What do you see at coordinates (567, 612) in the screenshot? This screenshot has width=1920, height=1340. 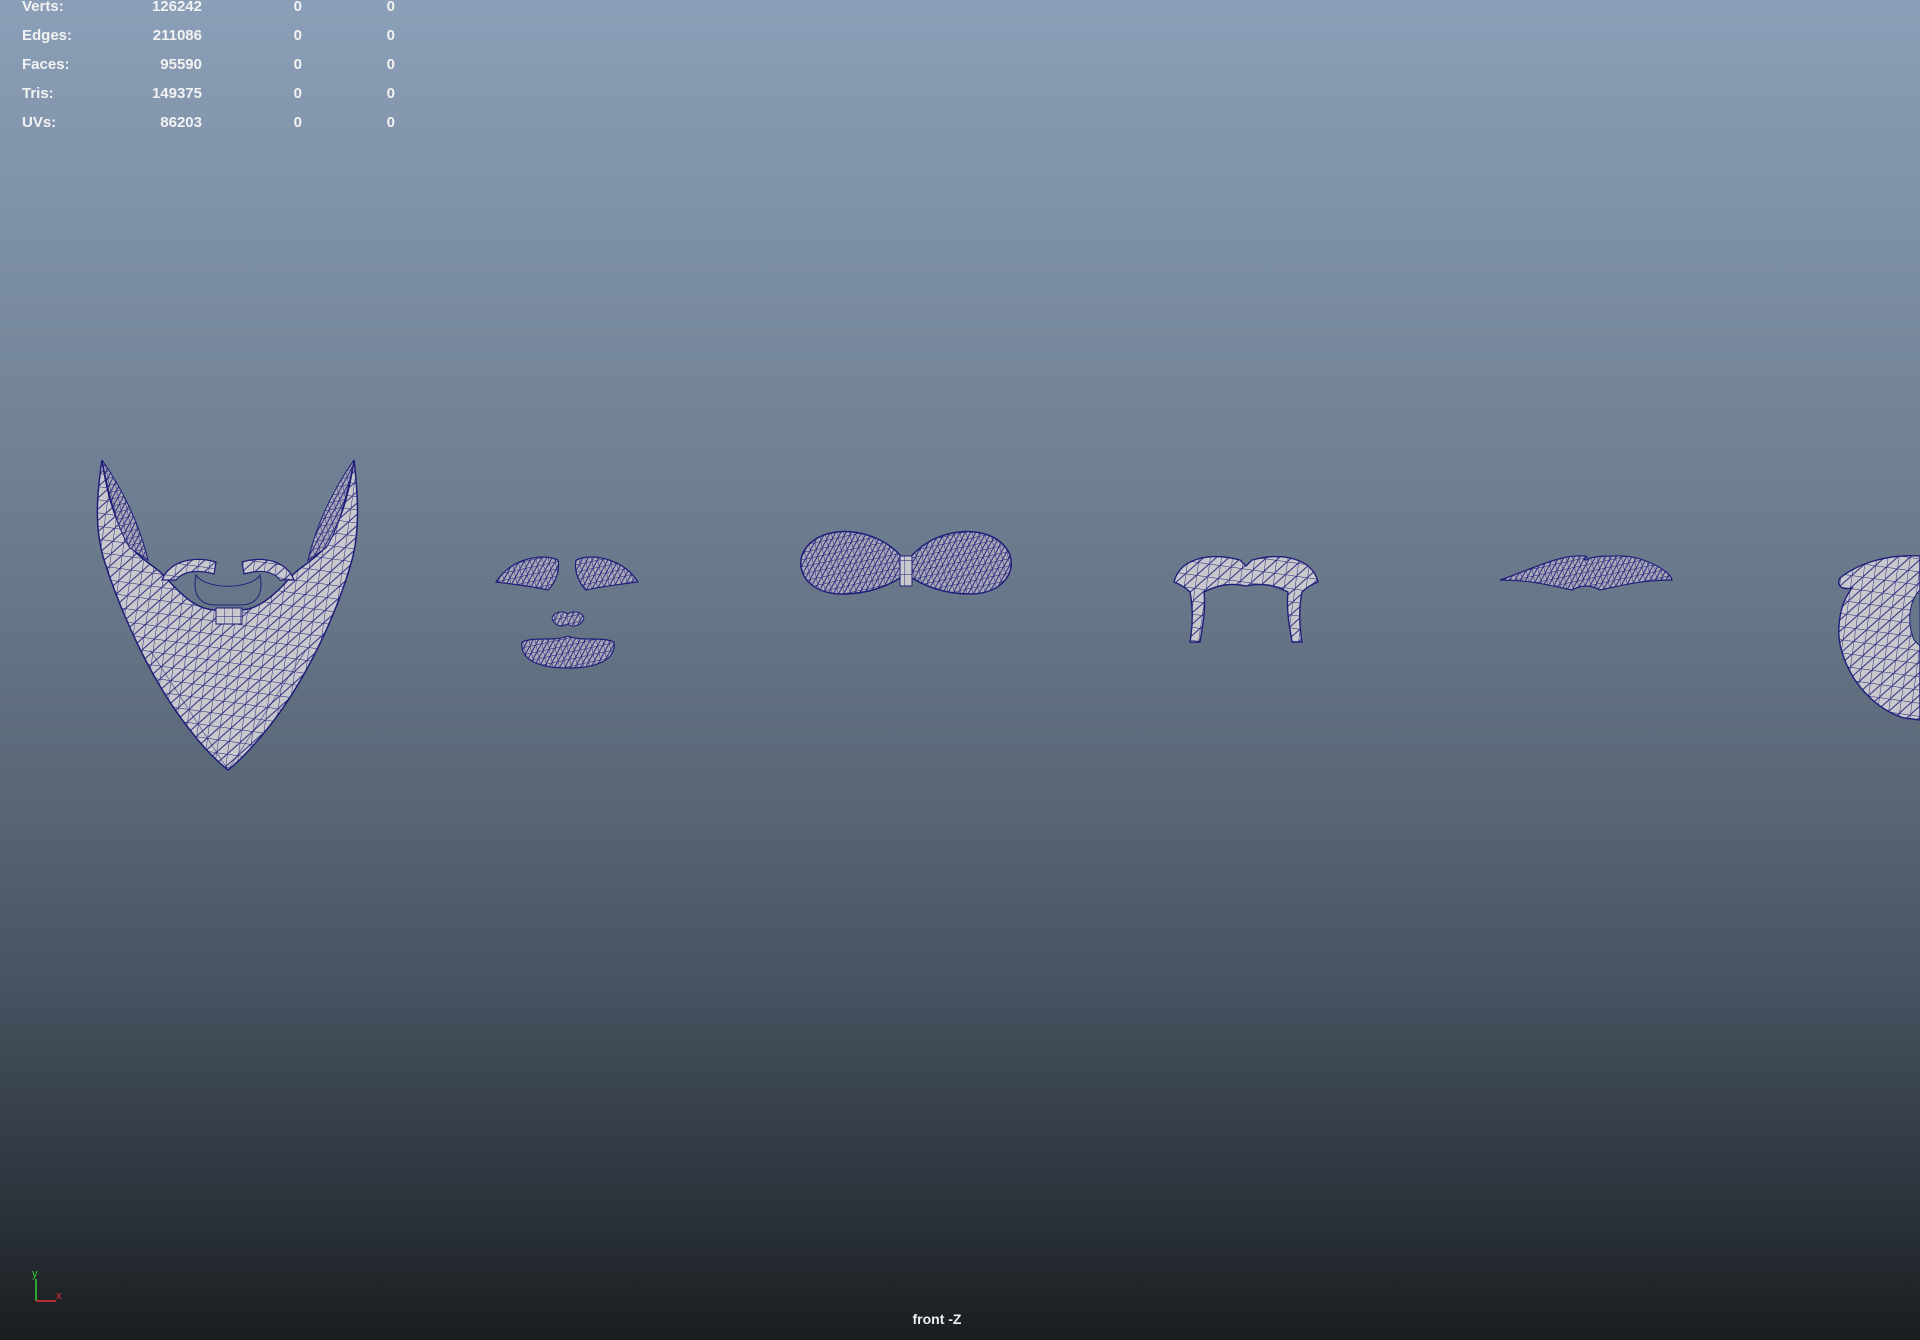 I see `goatee-mesh` at bounding box center [567, 612].